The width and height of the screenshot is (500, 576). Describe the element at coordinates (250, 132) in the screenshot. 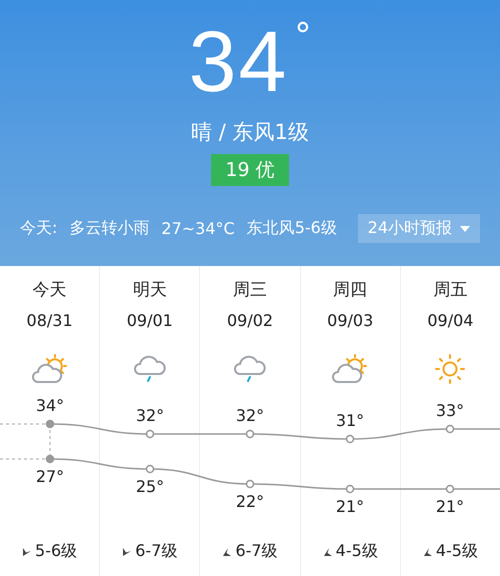

I see `current-condition: 晴 / 东风1级` at that location.